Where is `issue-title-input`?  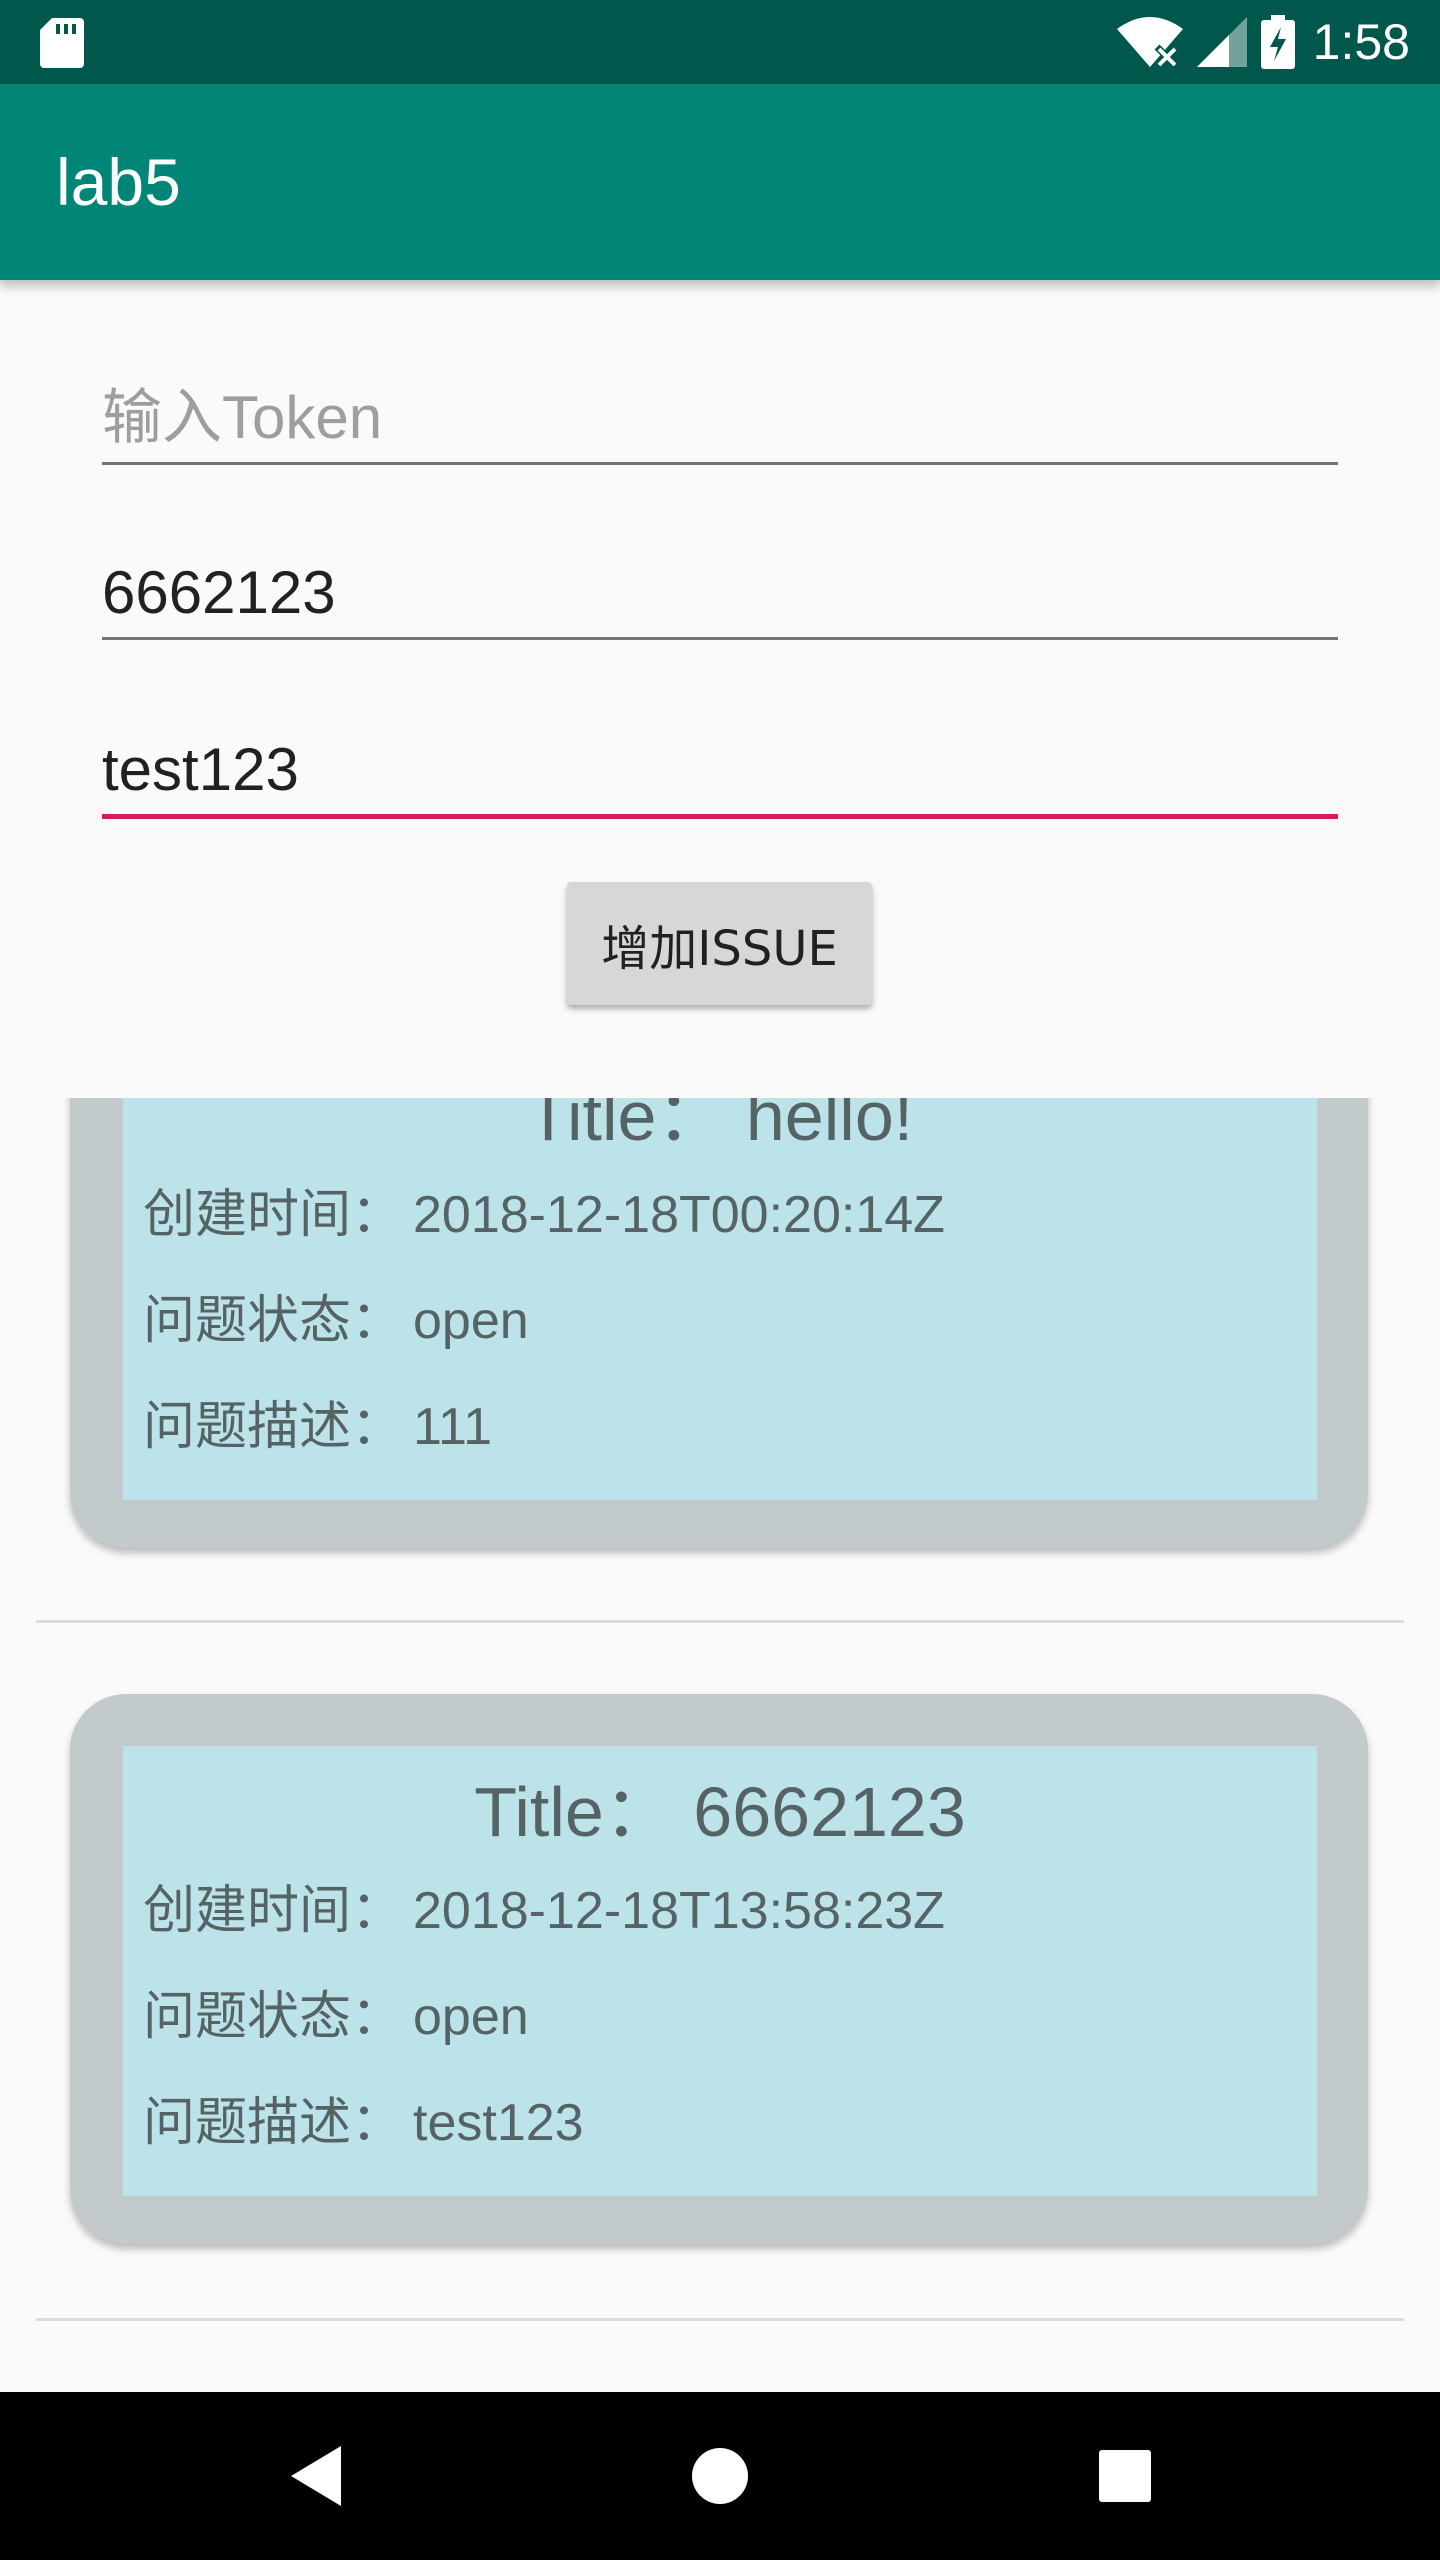 issue-title-input is located at coordinates (720, 592).